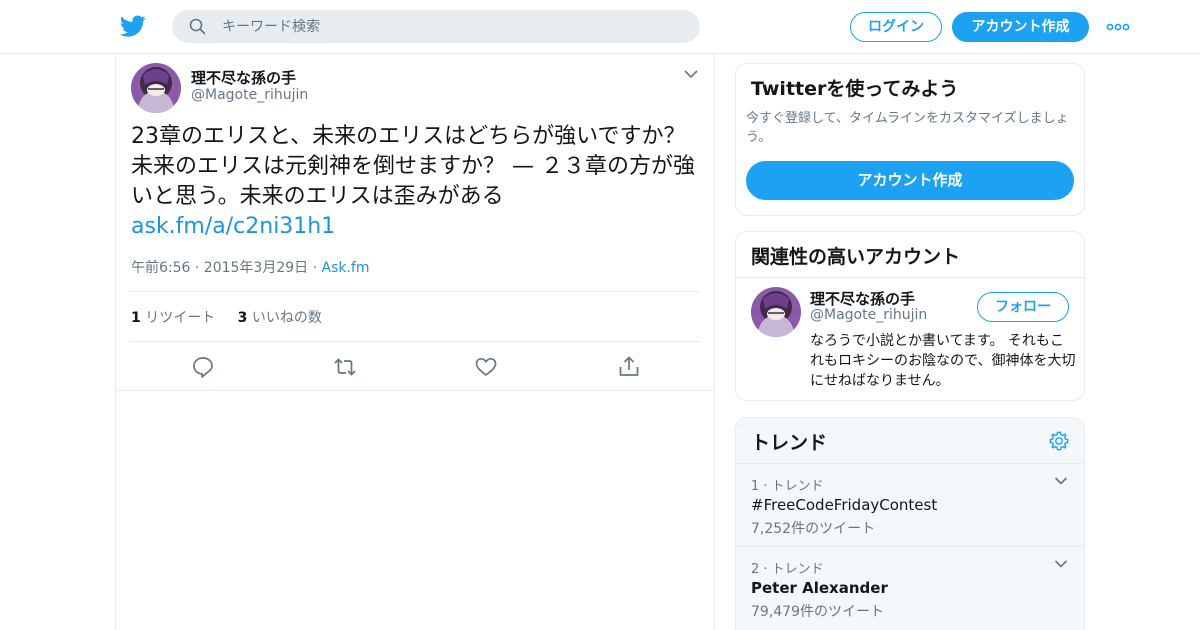 The height and width of the screenshot is (630, 1200). Describe the element at coordinates (486, 367) in the screenshot. I see `like-heart-icon` at that location.